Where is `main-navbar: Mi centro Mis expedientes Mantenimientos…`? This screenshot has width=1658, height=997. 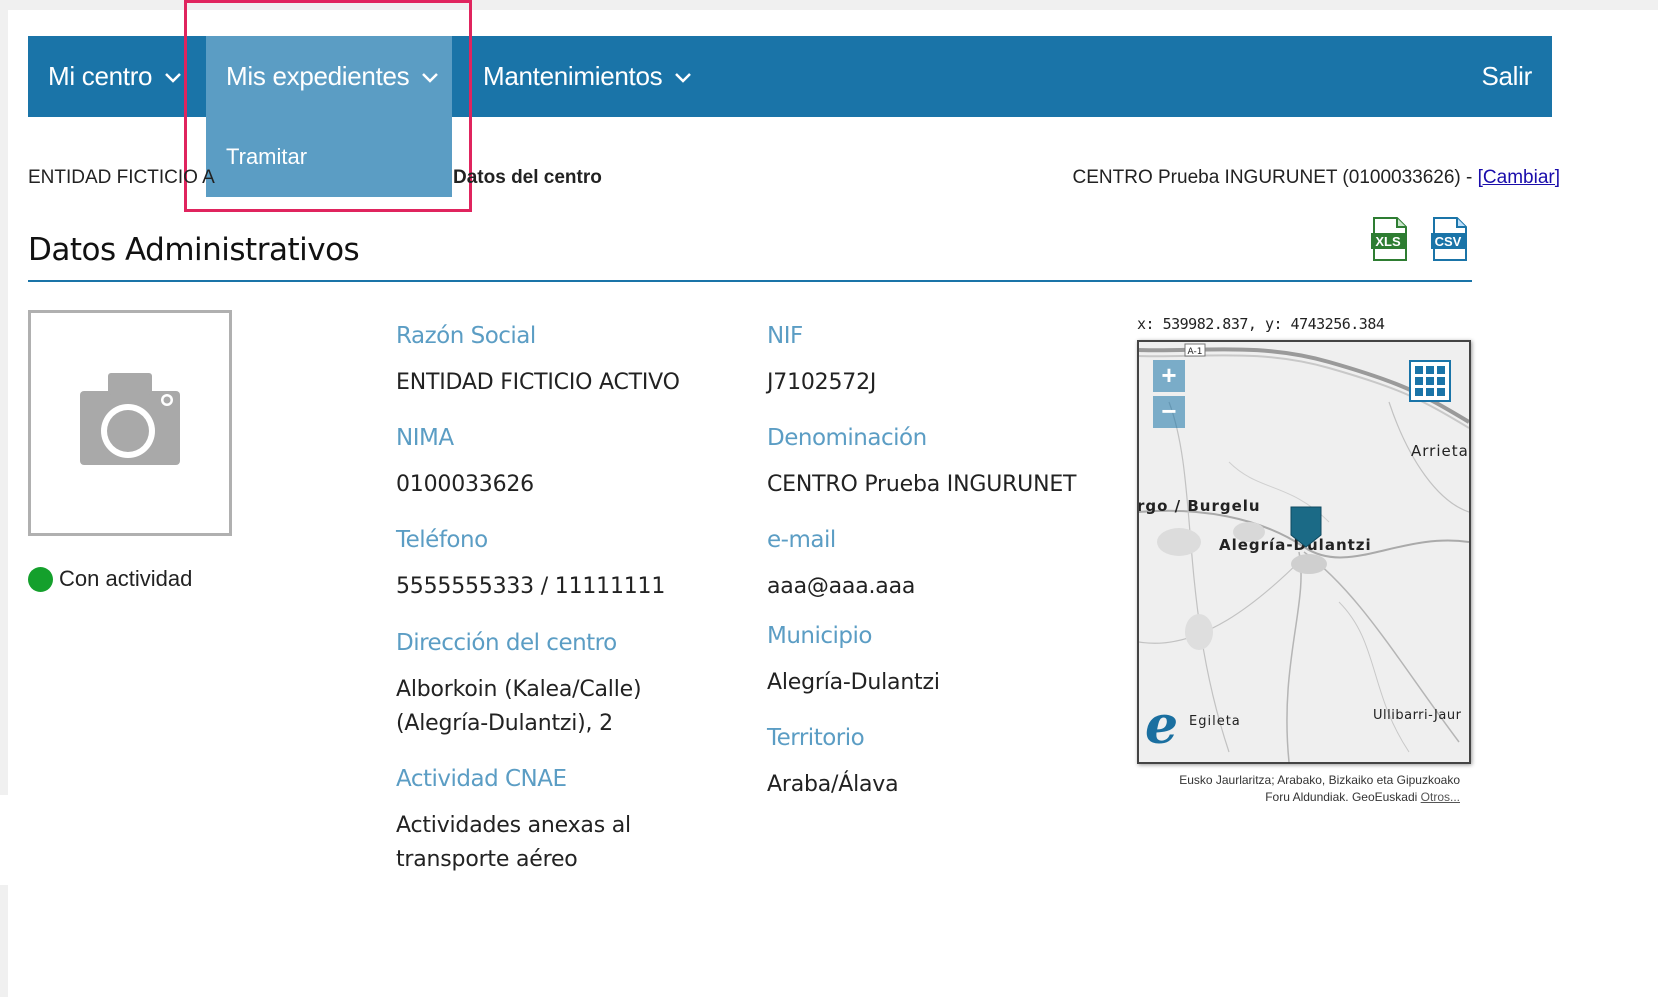
main-navbar: Mi centro Mis expedientes Mantenimientos… is located at coordinates (790, 76).